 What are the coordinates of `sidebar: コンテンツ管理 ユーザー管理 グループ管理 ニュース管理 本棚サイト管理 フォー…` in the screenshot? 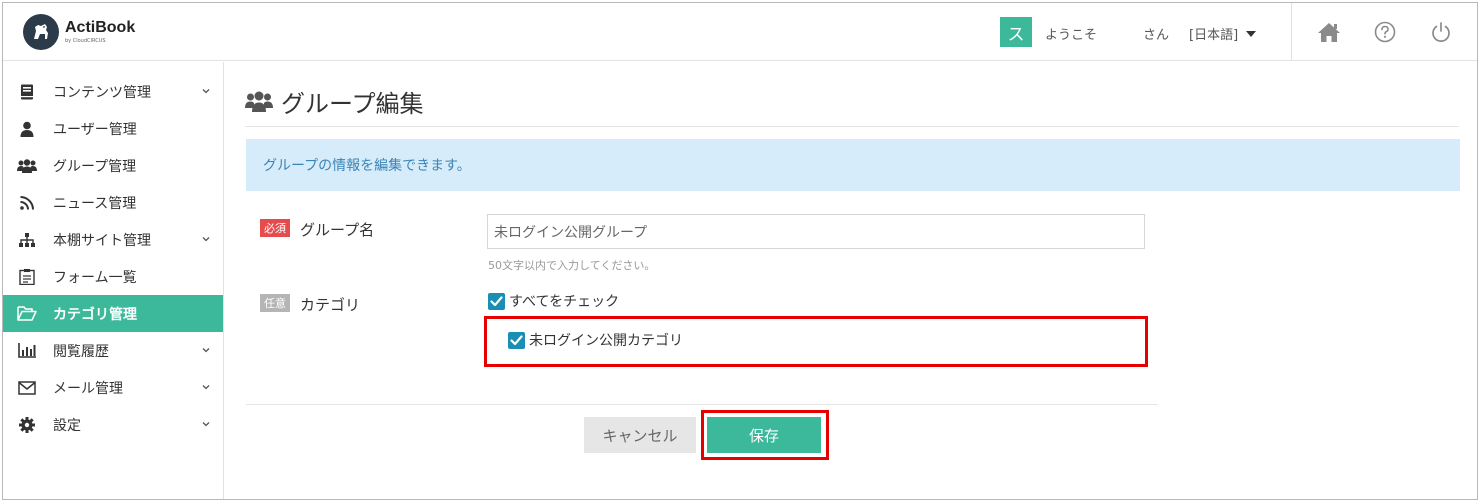 It's located at (113, 280).